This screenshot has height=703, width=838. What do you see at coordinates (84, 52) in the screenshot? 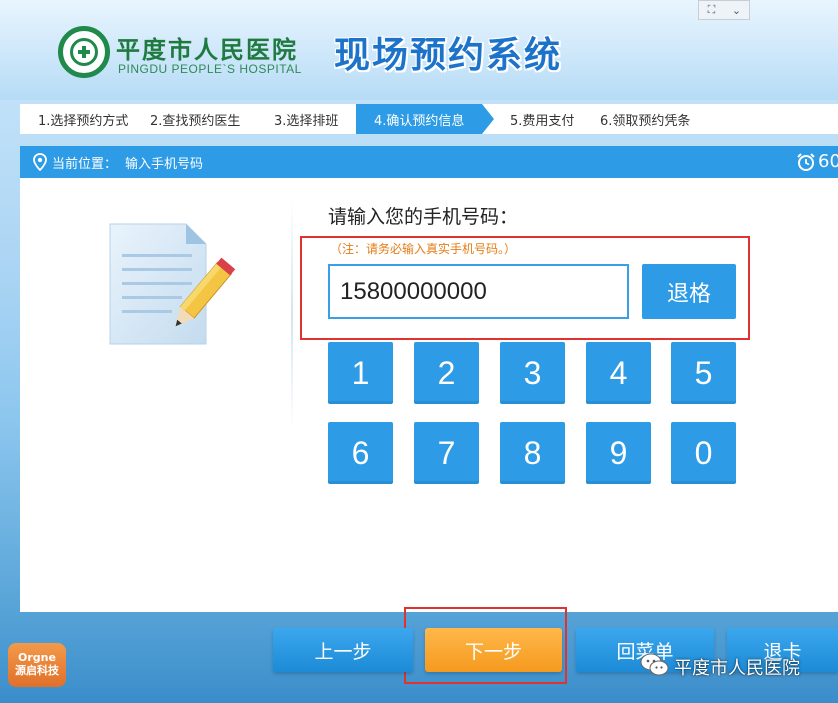
I see `hospital-logo-icon` at bounding box center [84, 52].